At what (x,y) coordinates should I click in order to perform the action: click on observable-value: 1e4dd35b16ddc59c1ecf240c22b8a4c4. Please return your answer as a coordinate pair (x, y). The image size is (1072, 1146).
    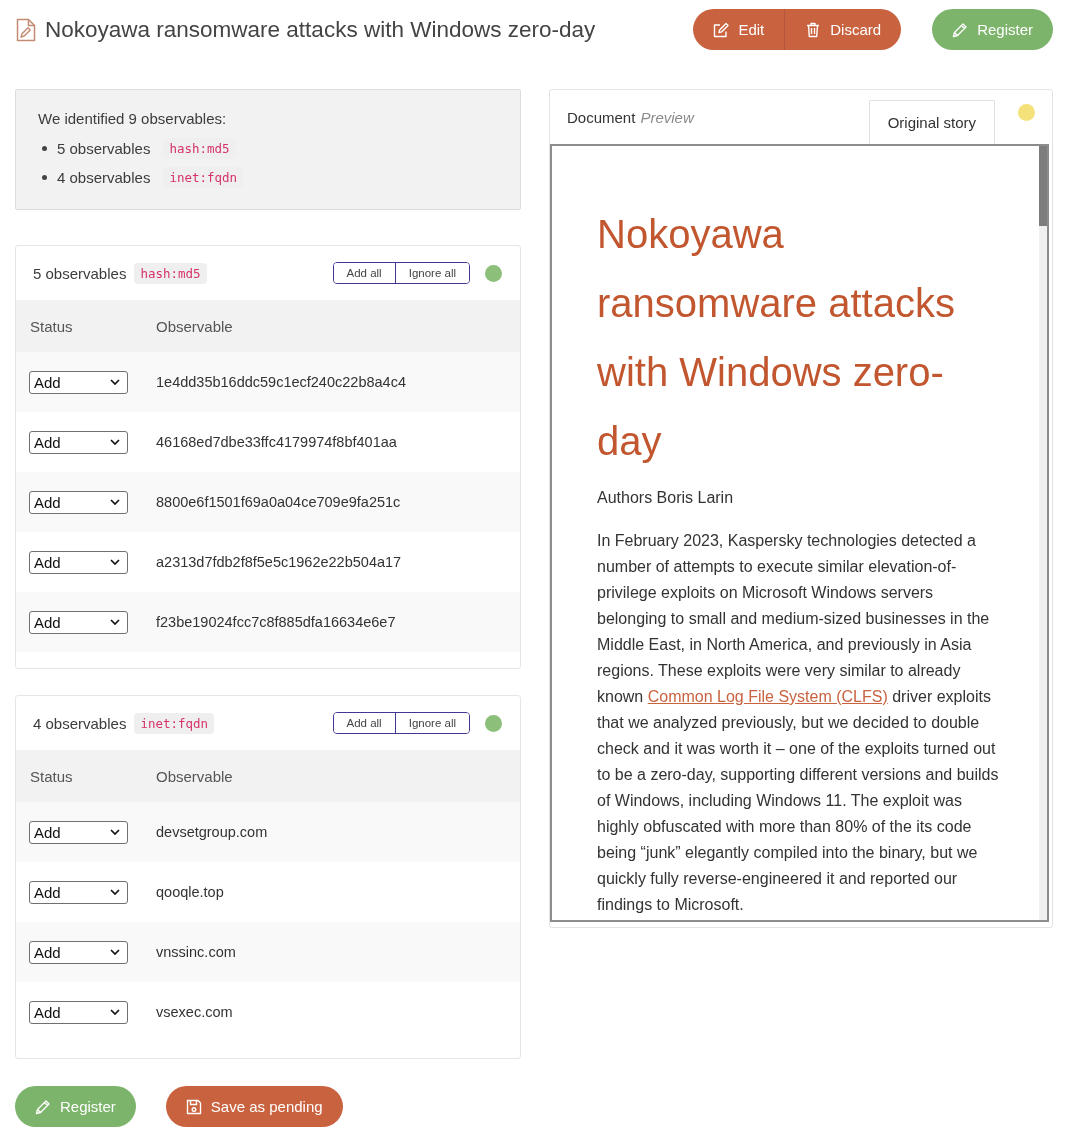
    Looking at the image, I should click on (281, 382).